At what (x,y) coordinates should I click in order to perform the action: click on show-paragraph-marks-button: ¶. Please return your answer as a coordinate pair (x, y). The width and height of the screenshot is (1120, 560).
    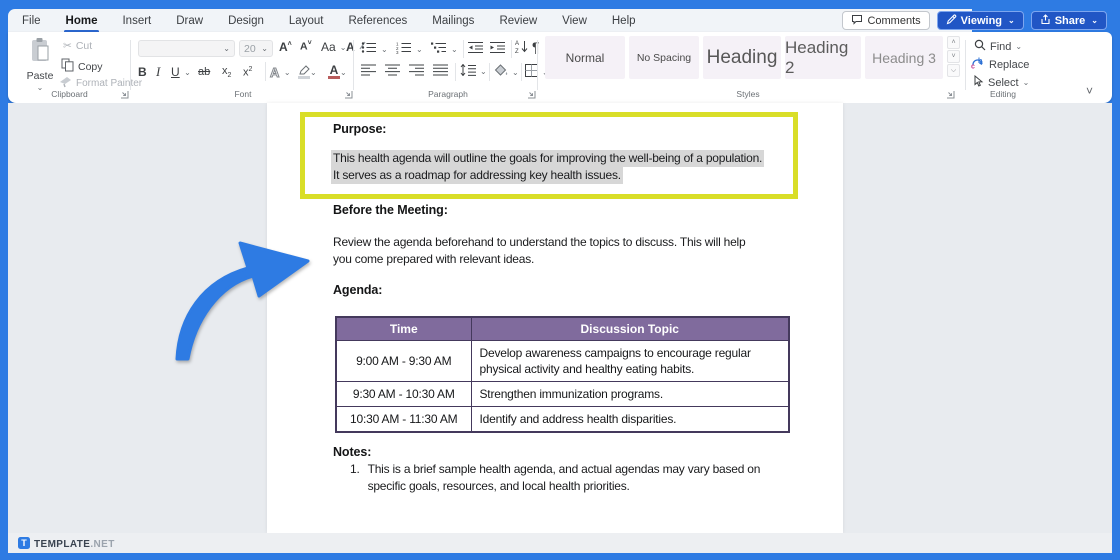
    Looking at the image, I should click on (536, 47).